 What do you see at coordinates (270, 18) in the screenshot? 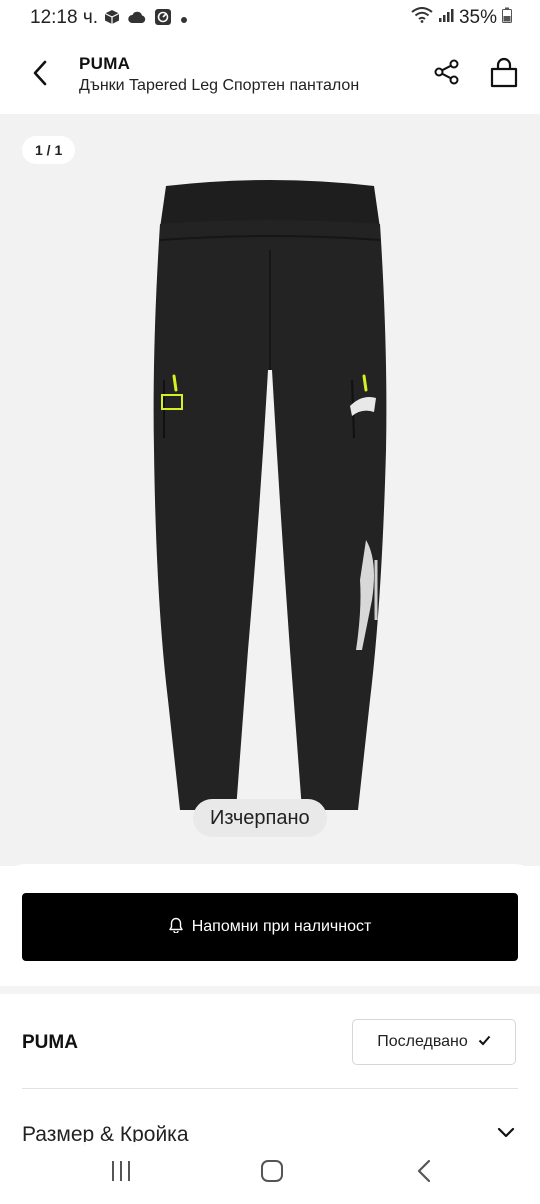
I see `status-bar: 12:18 ч. 35%` at bounding box center [270, 18].